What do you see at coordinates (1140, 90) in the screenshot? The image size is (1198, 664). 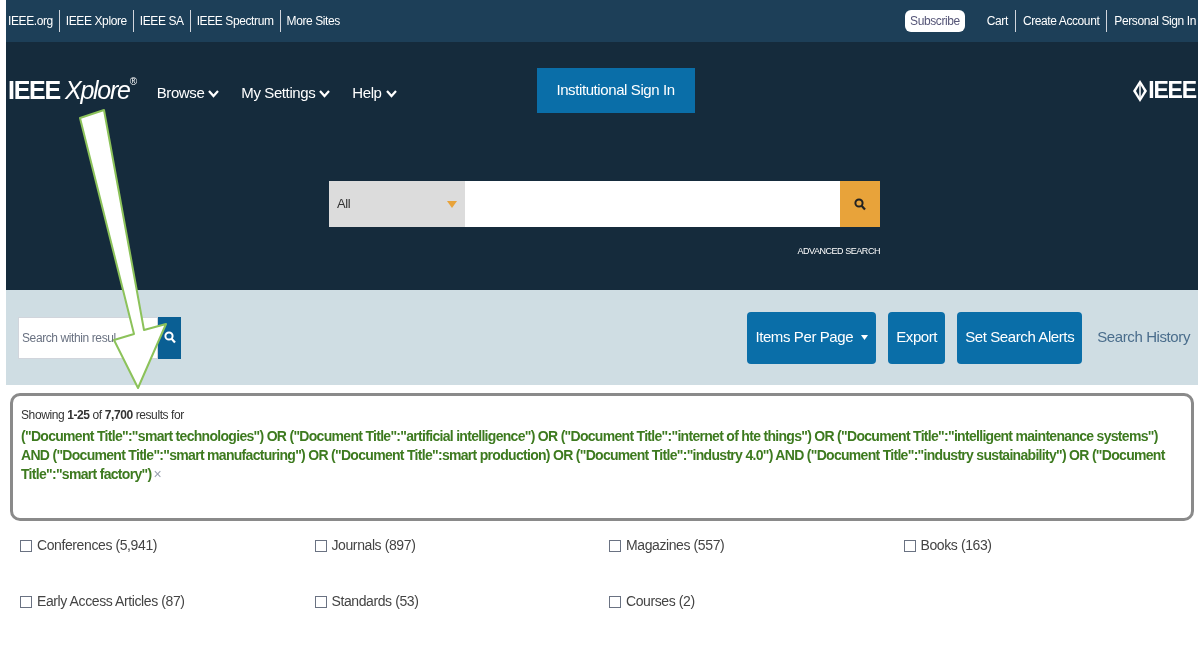 I see `diamond-icon` at bounding box center [1140, 90].